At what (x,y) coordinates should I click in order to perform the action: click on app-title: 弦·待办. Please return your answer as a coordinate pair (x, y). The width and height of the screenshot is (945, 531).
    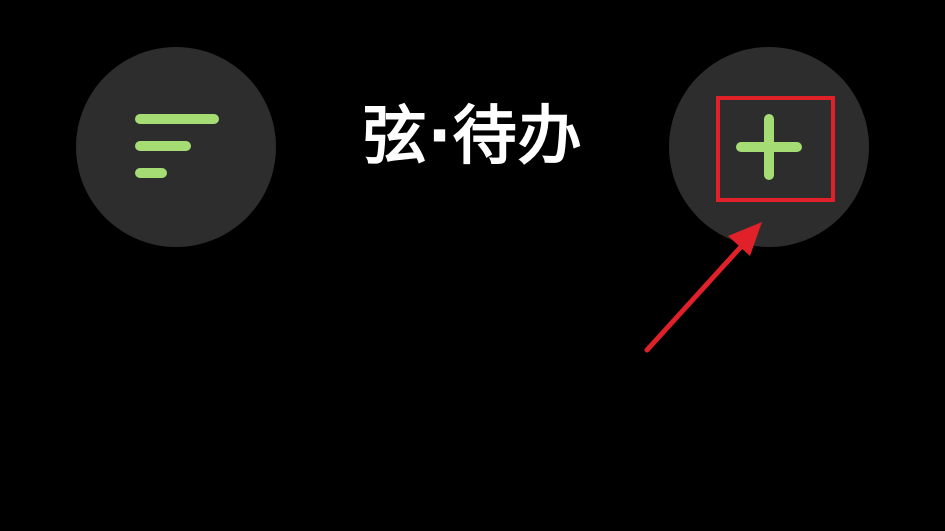
    Looking at the image, I should click on (472, 137).